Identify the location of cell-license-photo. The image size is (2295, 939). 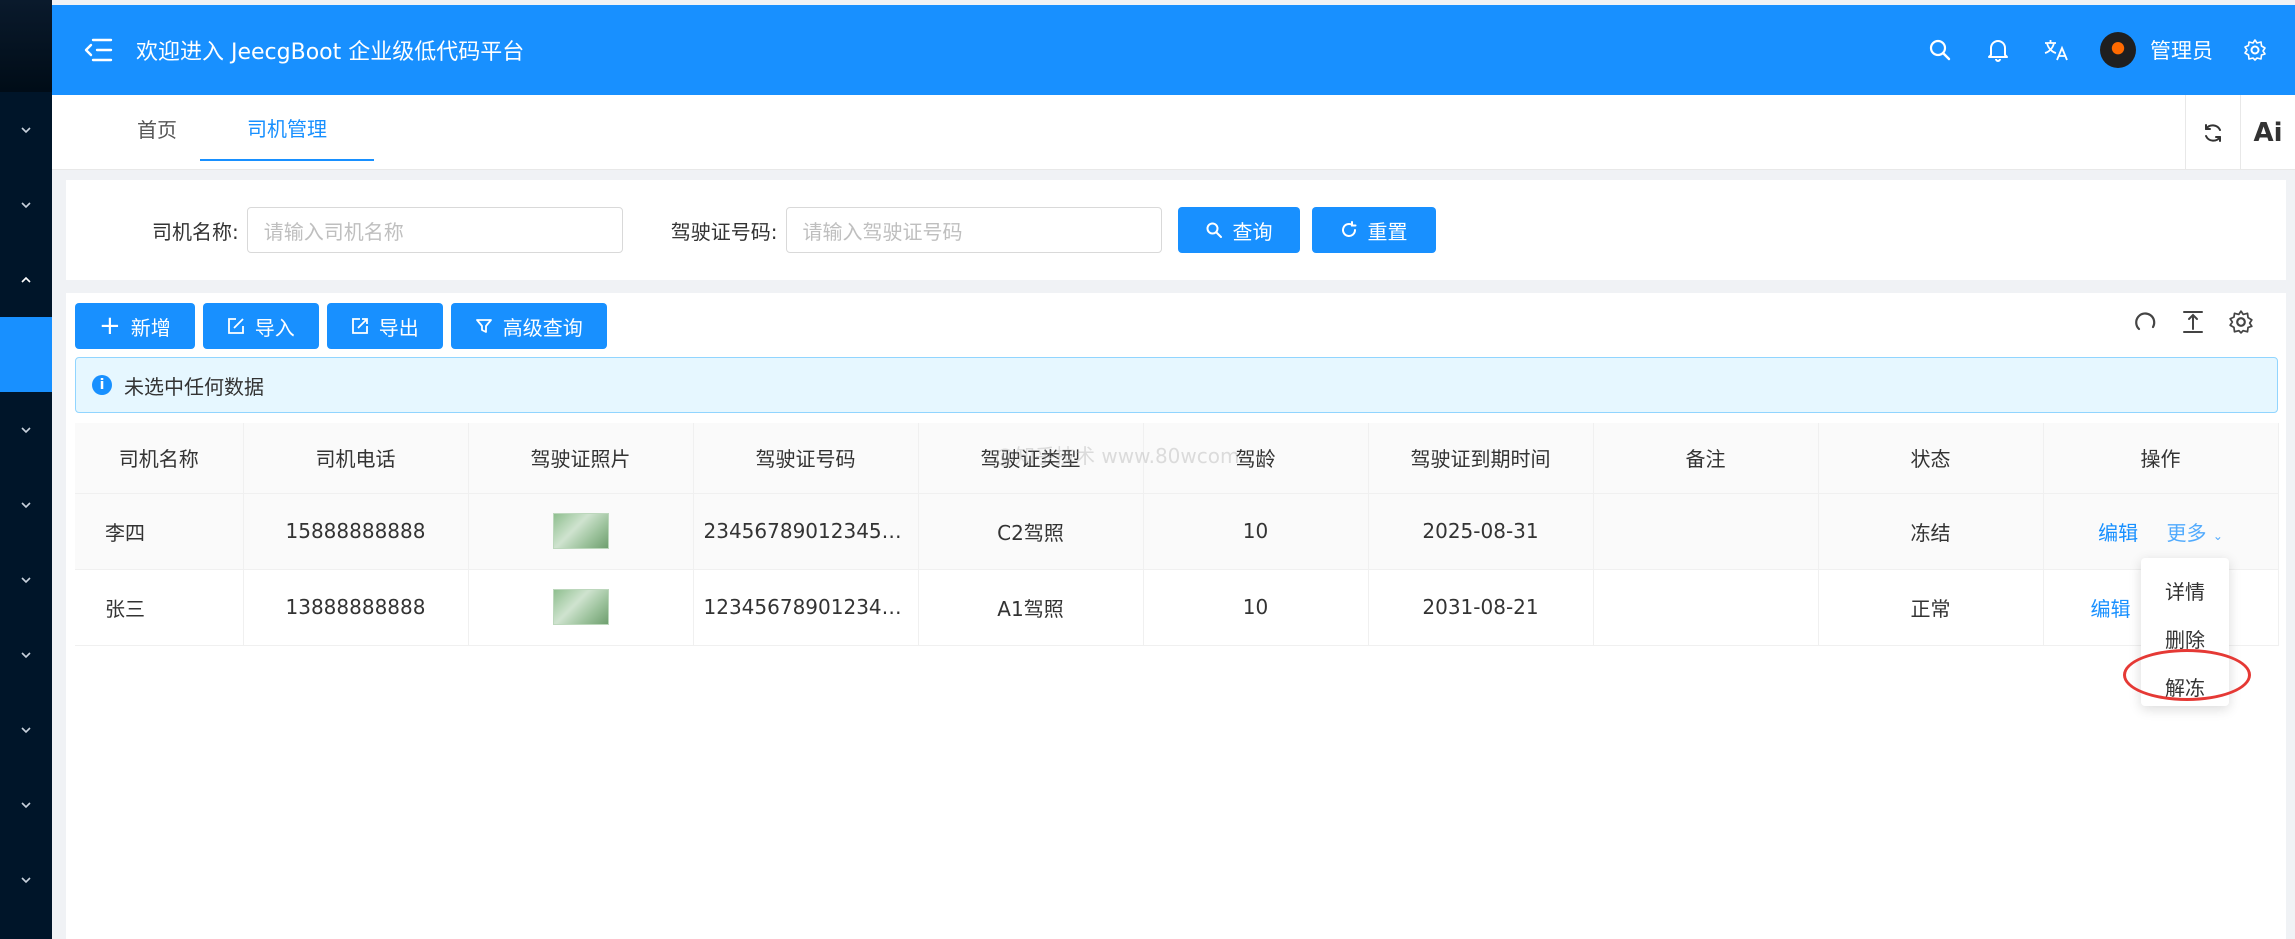
(581, 531).